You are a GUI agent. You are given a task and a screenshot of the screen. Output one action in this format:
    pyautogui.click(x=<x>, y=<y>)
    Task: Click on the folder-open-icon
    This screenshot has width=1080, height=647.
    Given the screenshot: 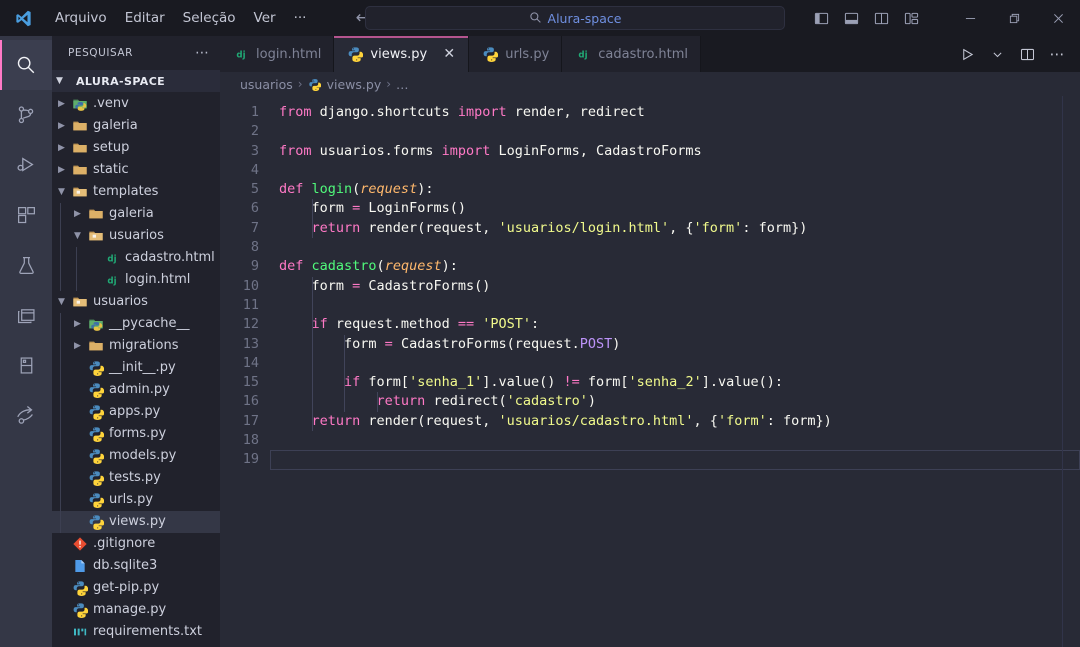 What is the action you would take?
    pyautogui.click(x=80, y=302)
    